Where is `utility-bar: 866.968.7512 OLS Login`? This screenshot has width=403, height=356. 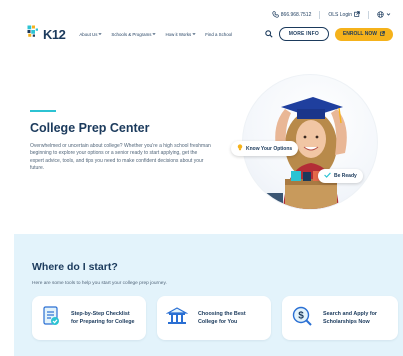
utility-bar: 866.968.7512 OLS Login is located at coordinates (201, 15).